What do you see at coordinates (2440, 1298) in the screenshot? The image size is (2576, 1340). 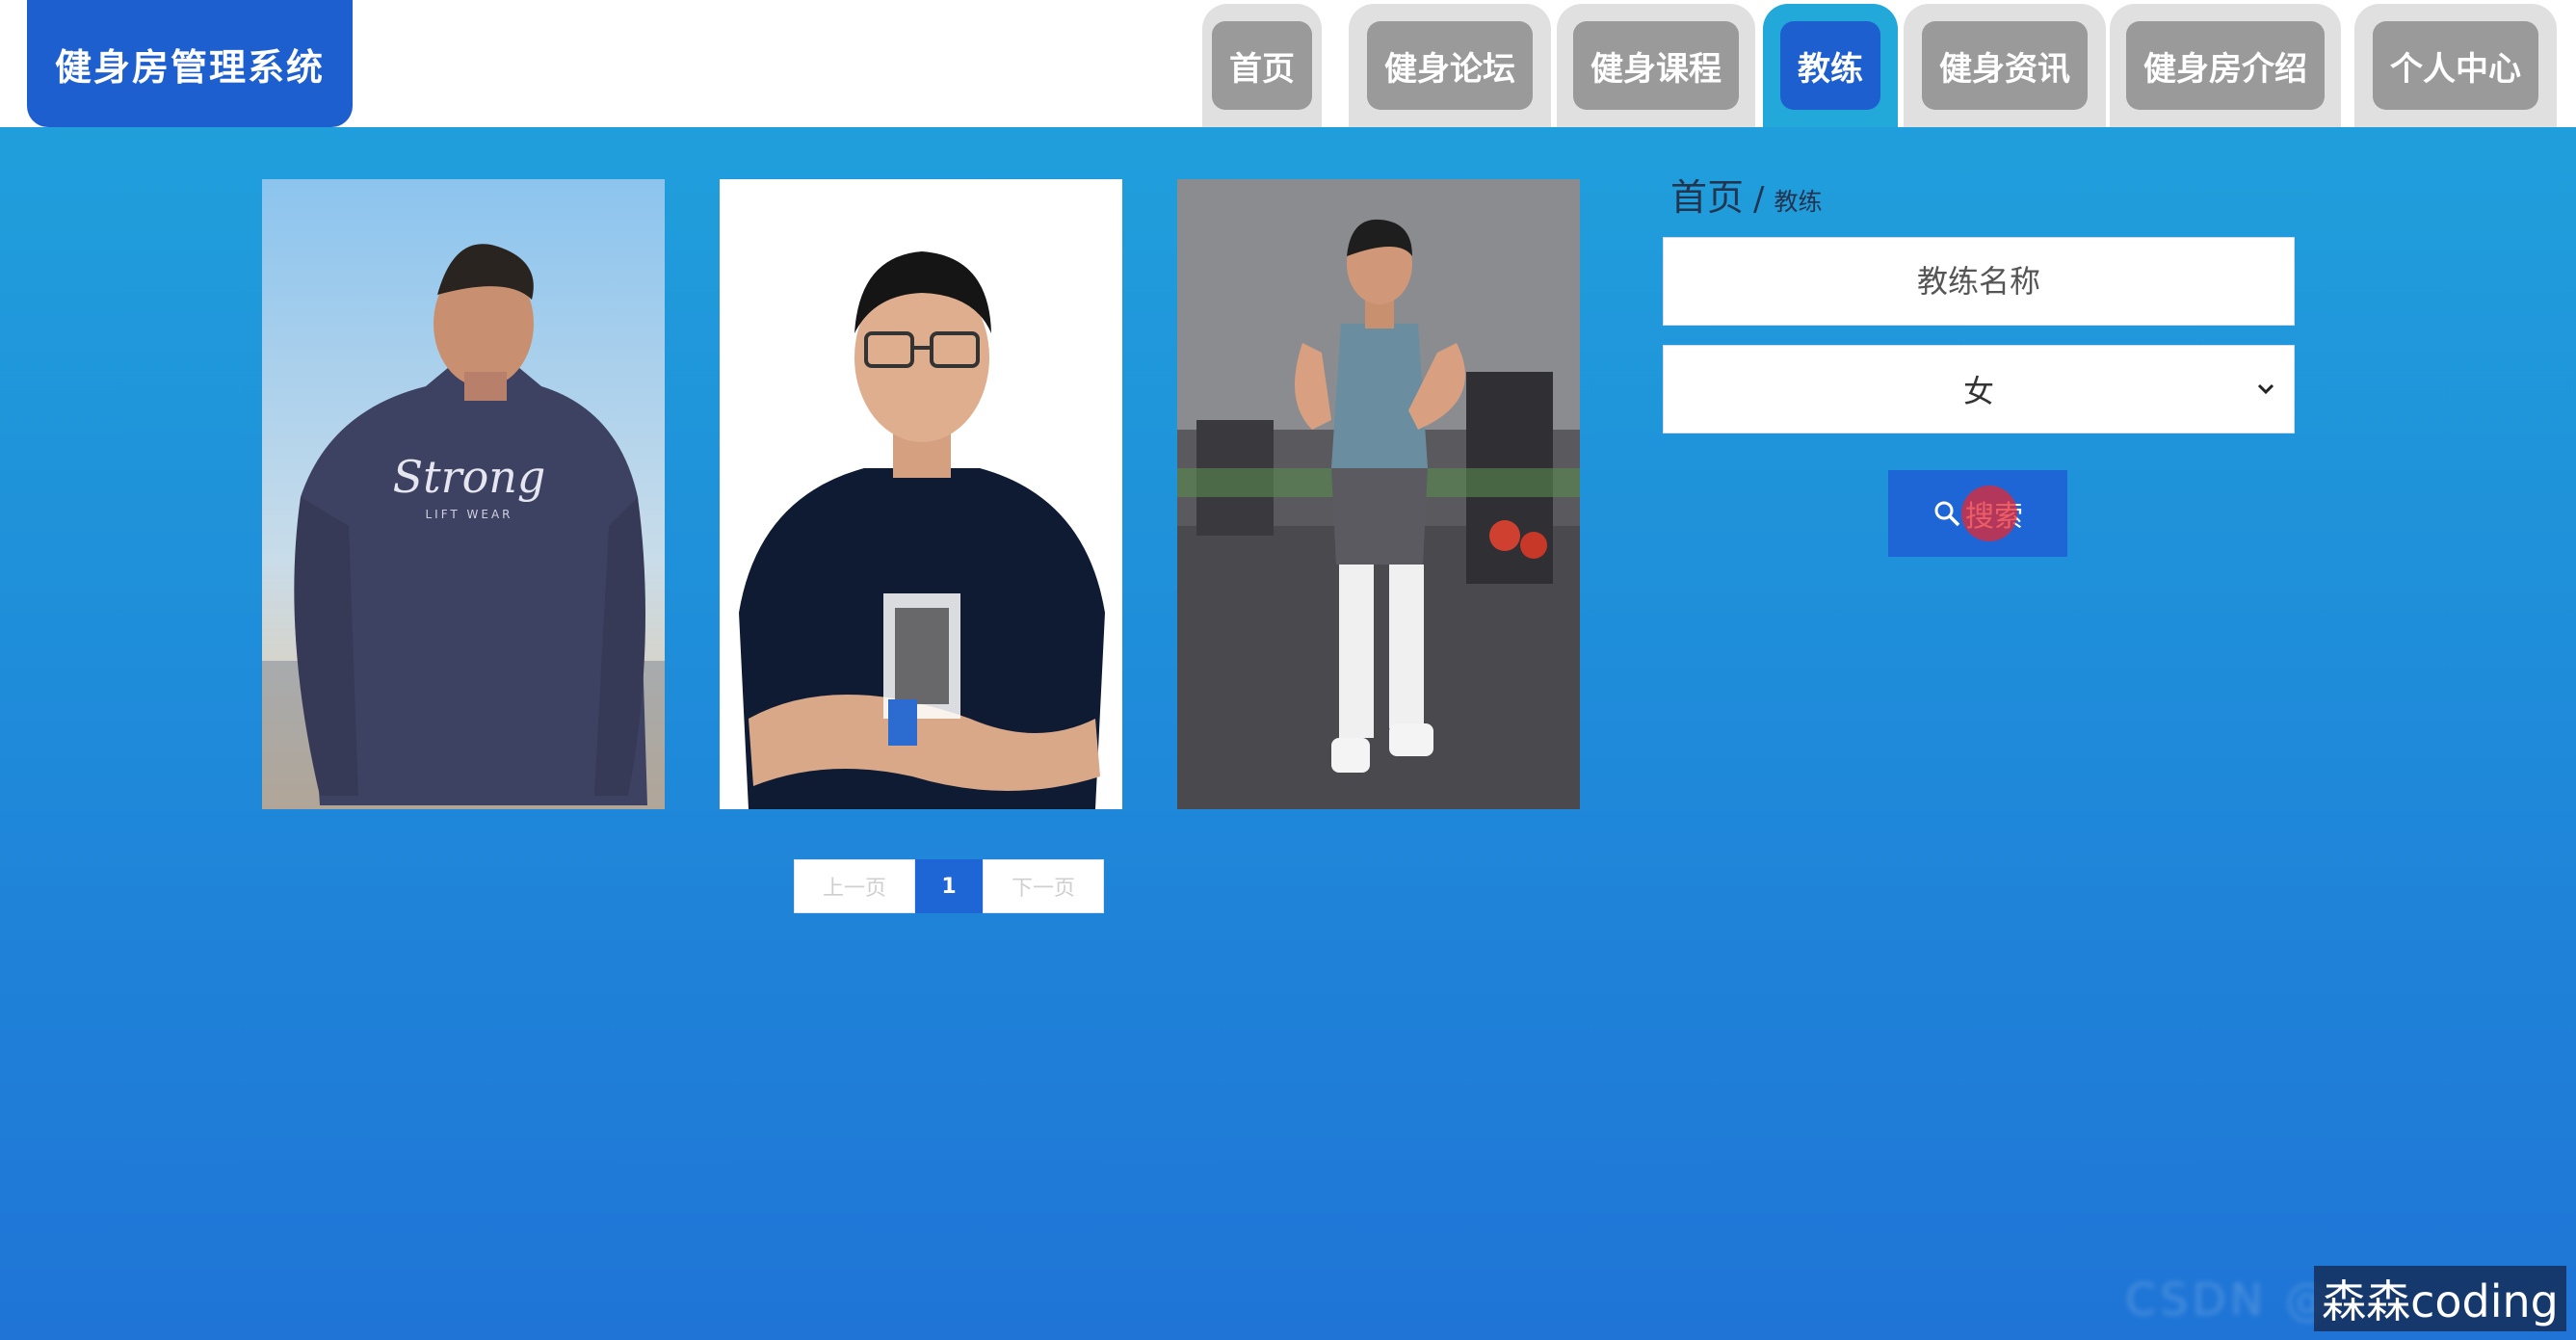 I see `author-watermark: 森森coding` at bounding box center [2440, 1298].